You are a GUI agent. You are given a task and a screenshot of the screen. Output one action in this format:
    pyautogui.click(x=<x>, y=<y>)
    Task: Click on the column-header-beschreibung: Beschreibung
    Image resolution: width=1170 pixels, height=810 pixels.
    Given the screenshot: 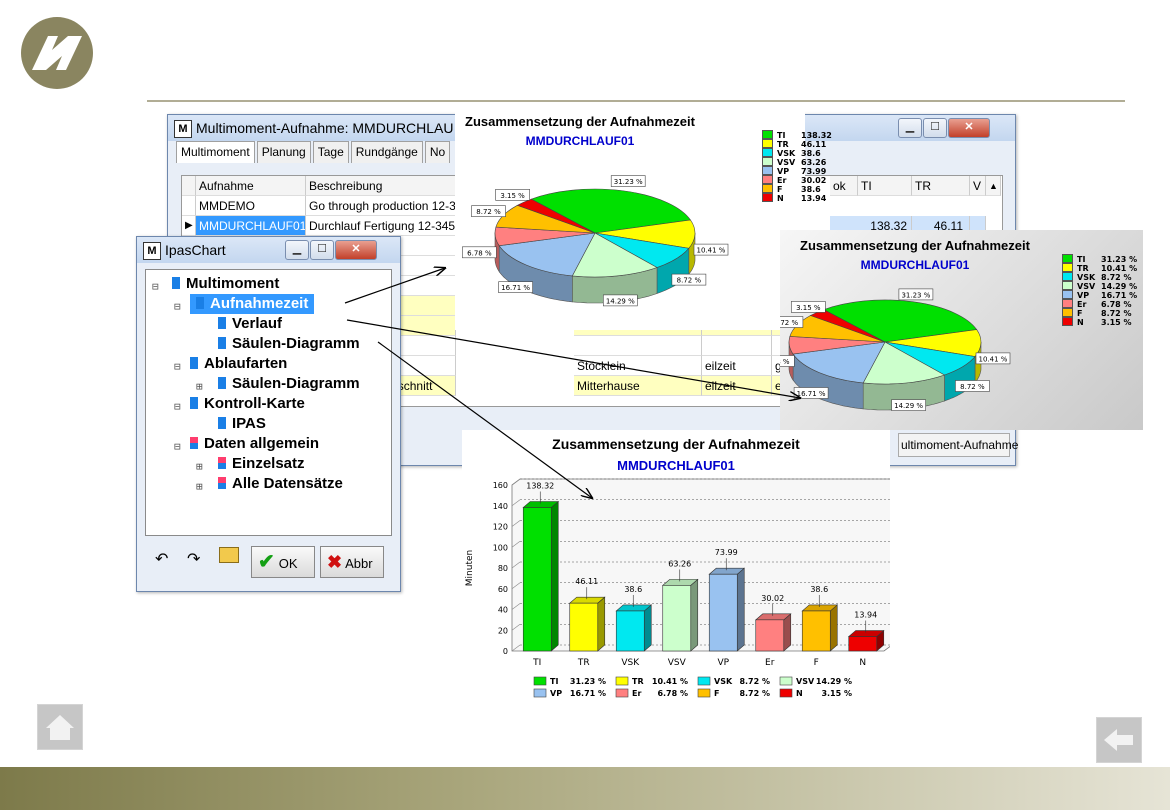 What is the action you would take?
    pyautogui.click(x=381, y=186)
    